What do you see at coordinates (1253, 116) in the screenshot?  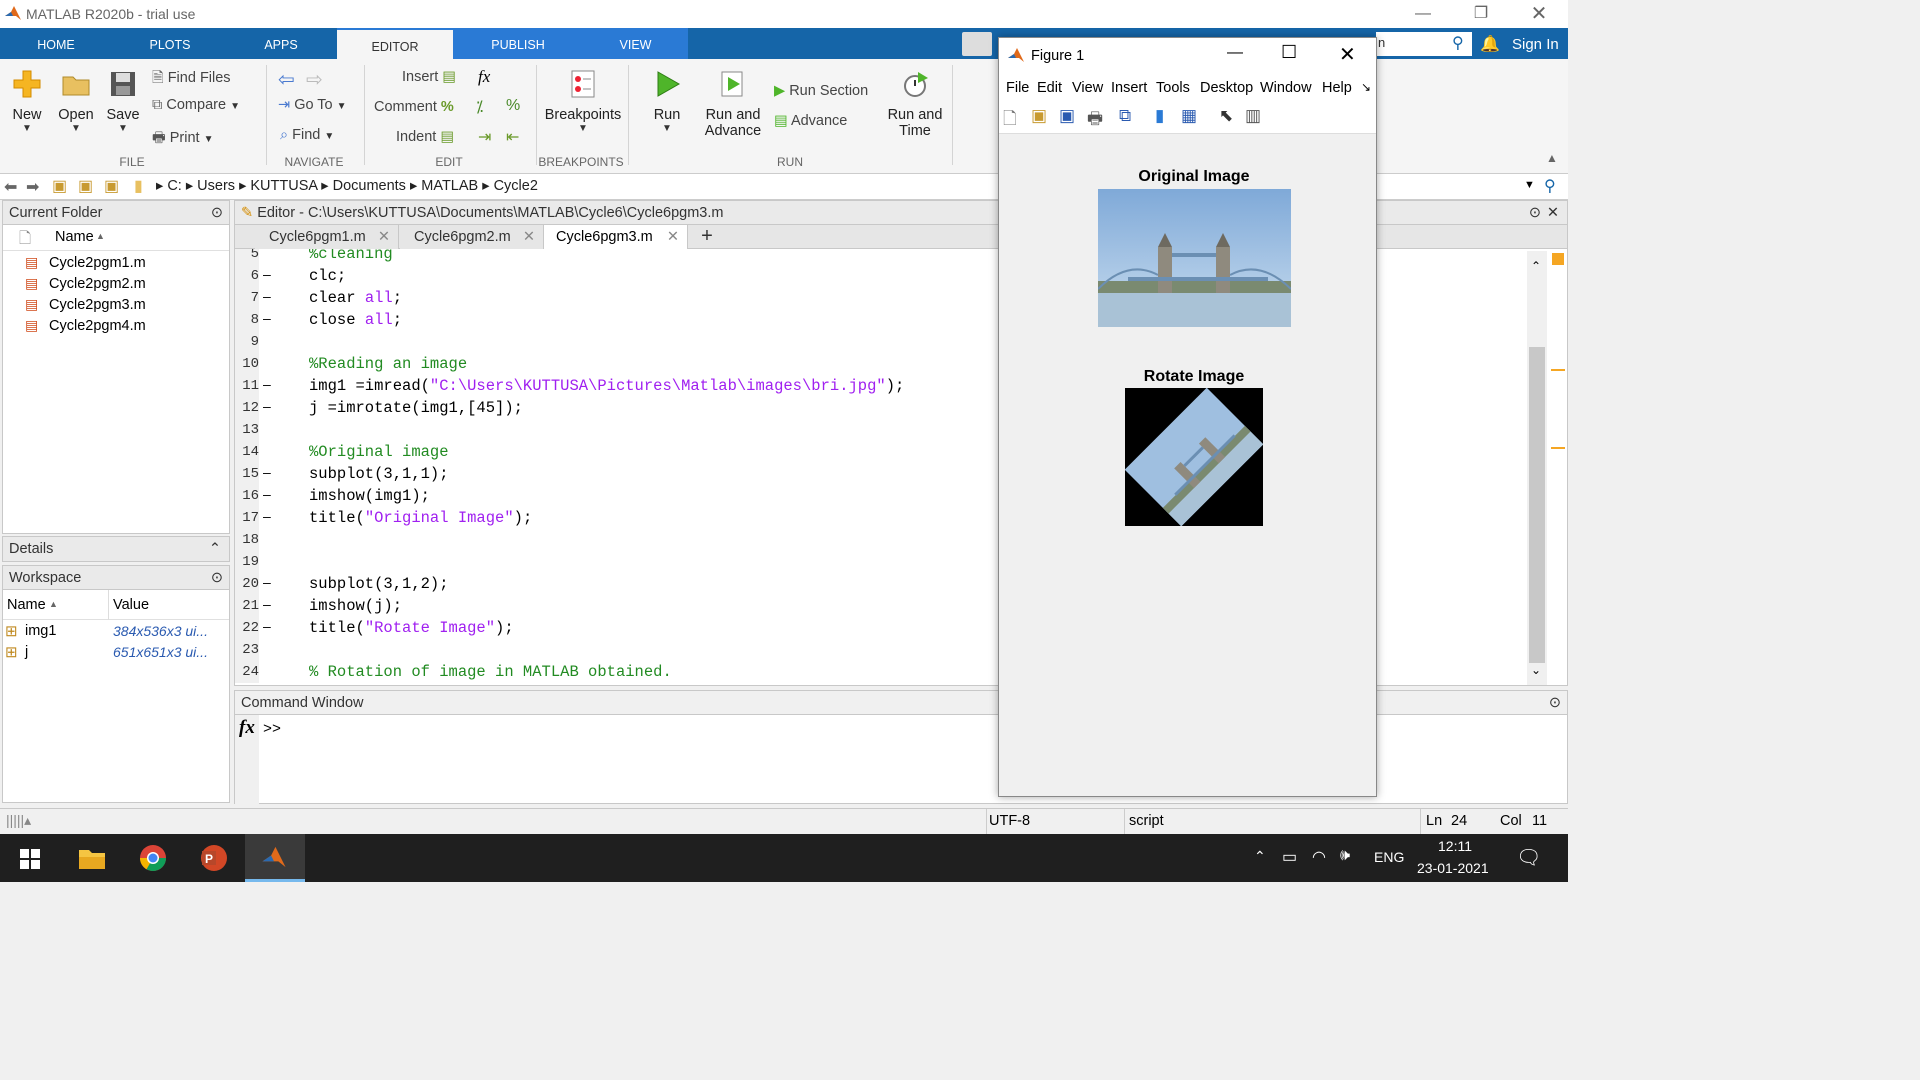 I see `property-inspector-icon: ▥` at bounding box center [1253, 116].